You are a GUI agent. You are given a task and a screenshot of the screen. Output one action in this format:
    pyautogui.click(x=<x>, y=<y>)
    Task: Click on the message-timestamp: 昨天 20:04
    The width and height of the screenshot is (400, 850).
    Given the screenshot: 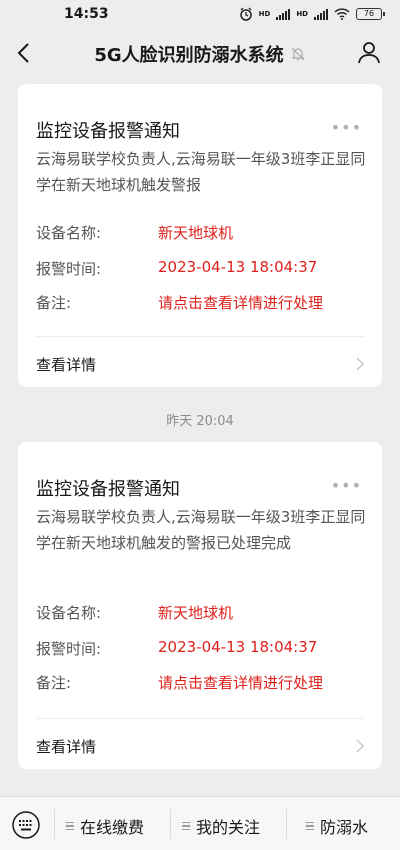 What is the action you would take?
    pyautogui.click(x=200, y=421)
    